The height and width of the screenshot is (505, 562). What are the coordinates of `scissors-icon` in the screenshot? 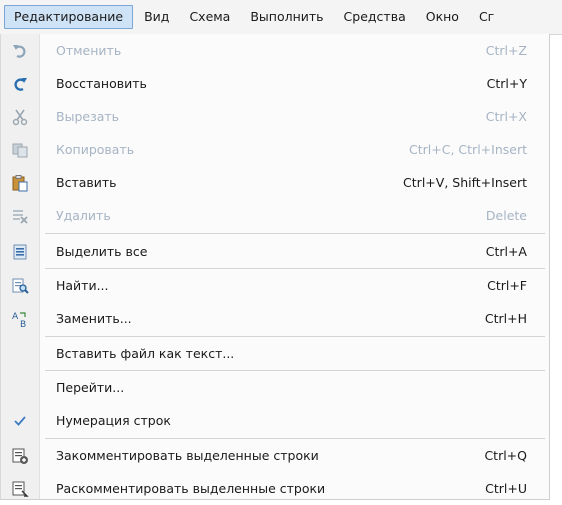 It's located at (20, 116).